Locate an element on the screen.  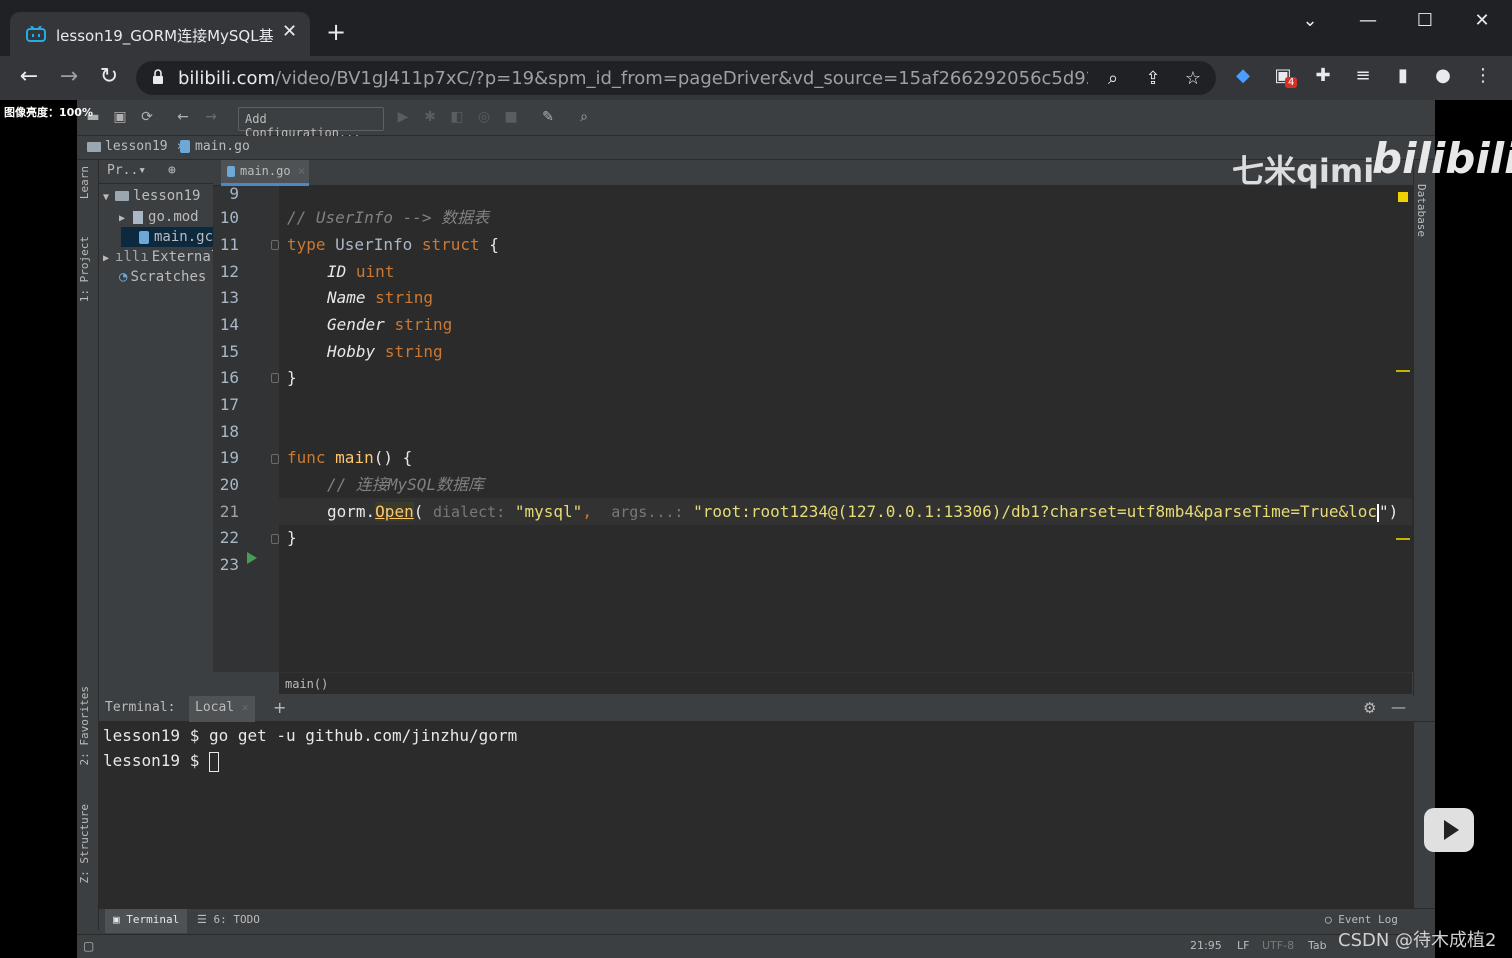
close-terminal-tab-icon: × is located at coordinates (245, 707).